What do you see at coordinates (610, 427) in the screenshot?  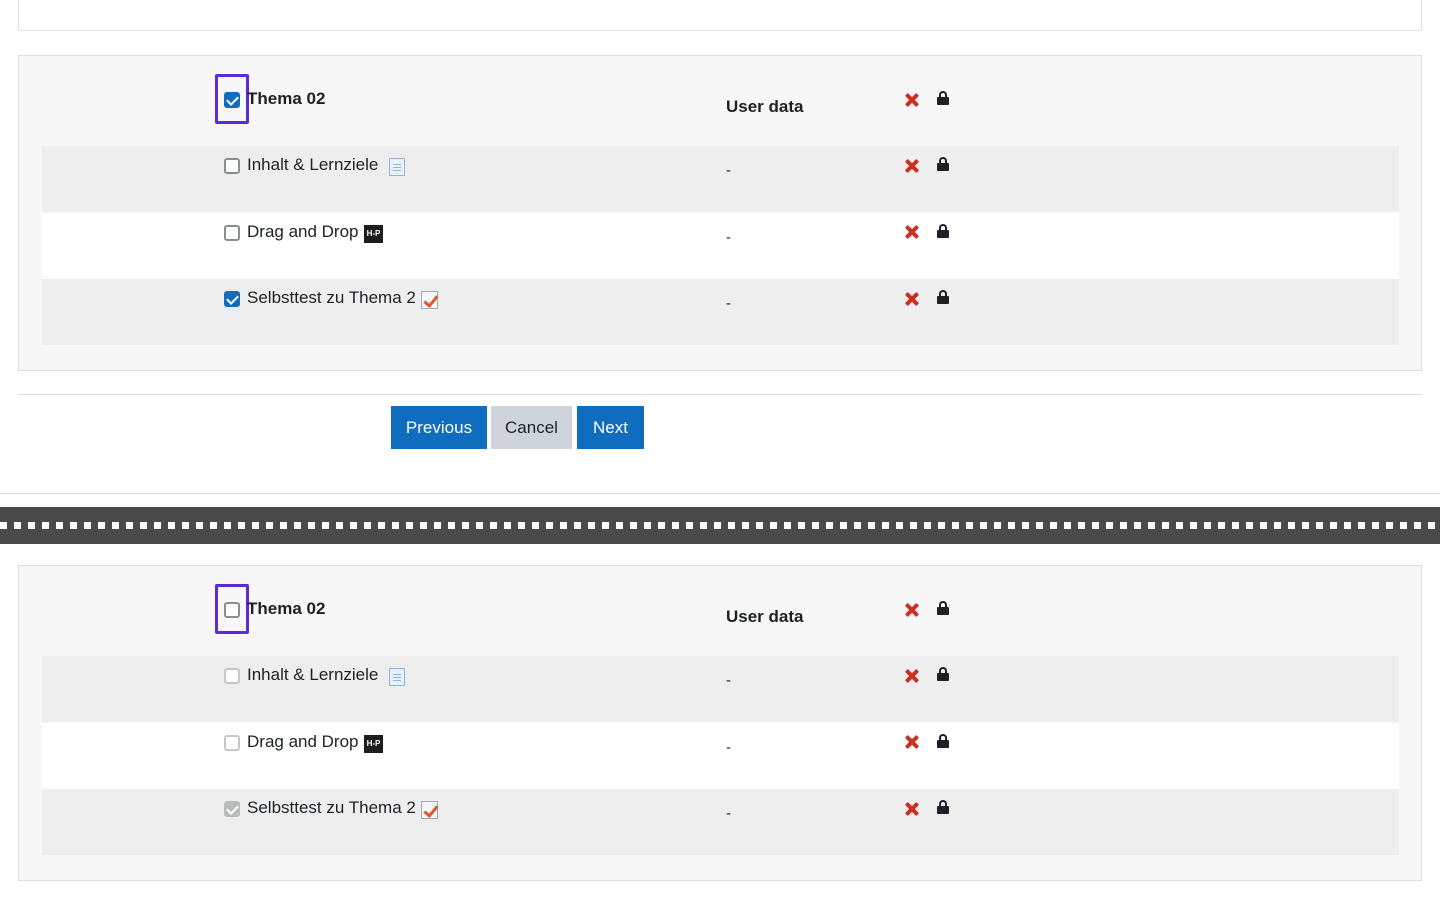 I see `next-button: Next` at bounding box center [610, 427].